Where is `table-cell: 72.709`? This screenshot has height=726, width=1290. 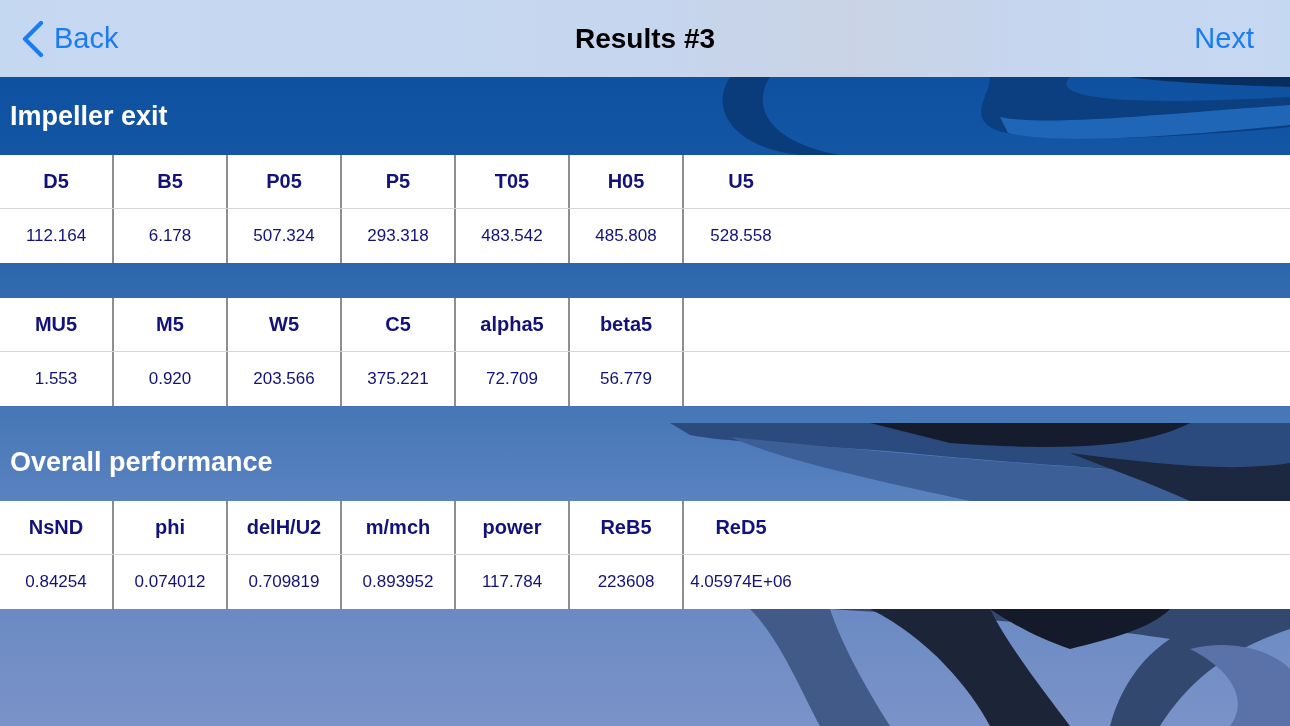 table-cell: 72.709 is located at coordinates (513, 379).